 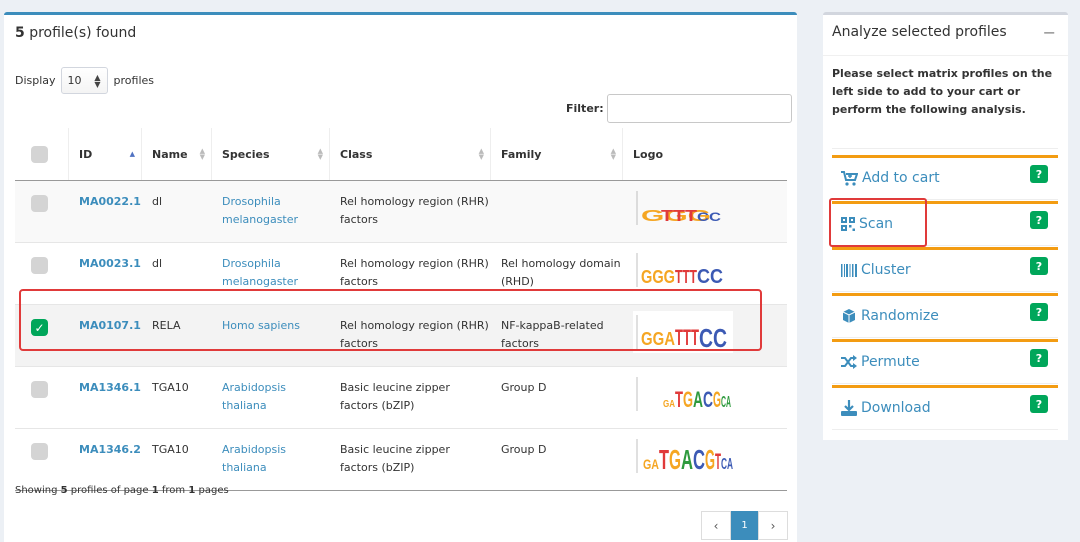 I want to click on profile-id-link: MA0107.1, so click(x=110, y=325).